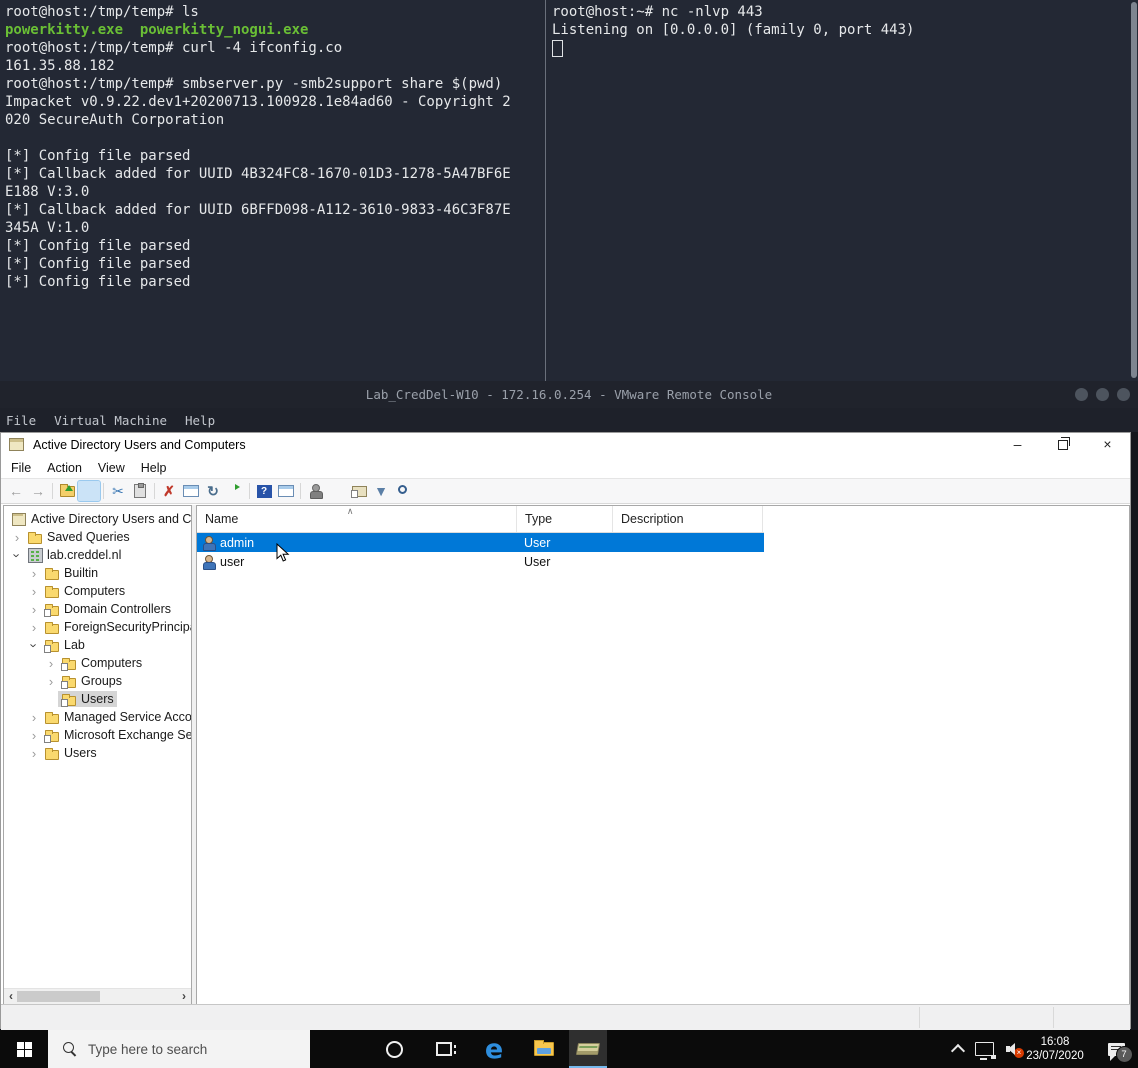  Describe the element at coordinates (11, 996) in the screenshot. I see `scroll-left-arrow-icon` at that location.